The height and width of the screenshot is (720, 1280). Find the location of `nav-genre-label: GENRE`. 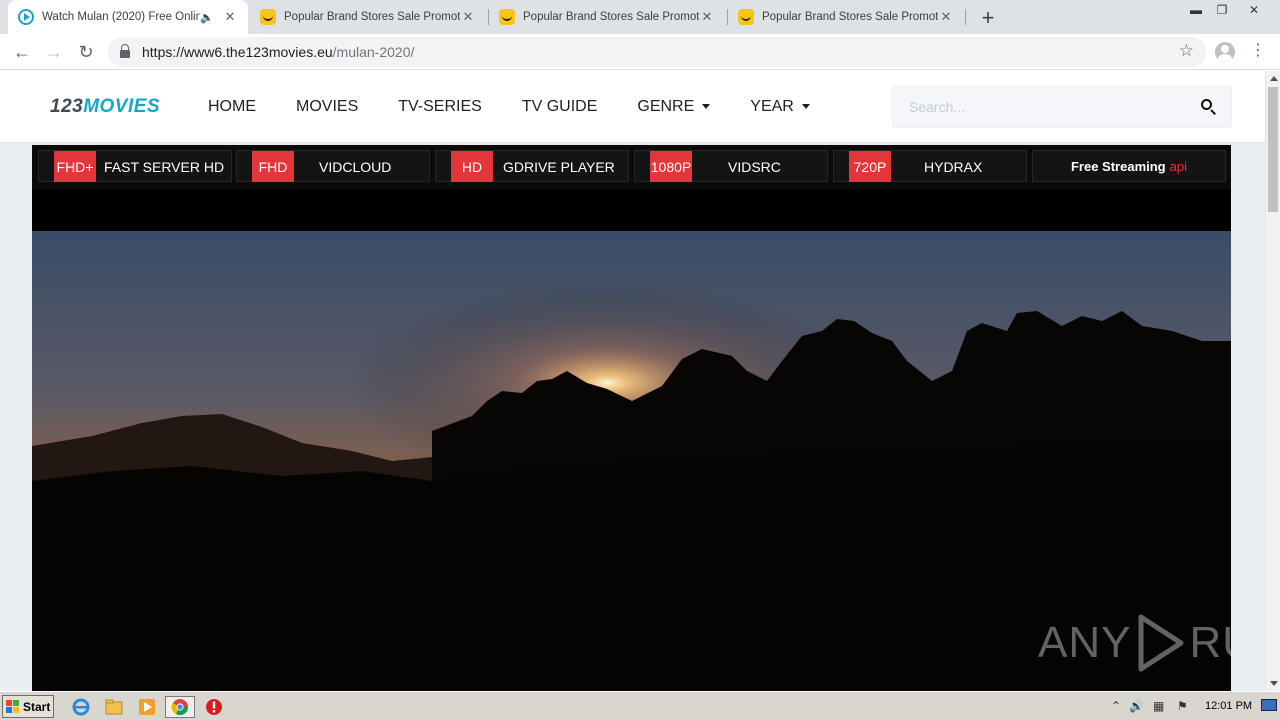

nav-genre-label: GENRE is located at coordinates (666, 106).